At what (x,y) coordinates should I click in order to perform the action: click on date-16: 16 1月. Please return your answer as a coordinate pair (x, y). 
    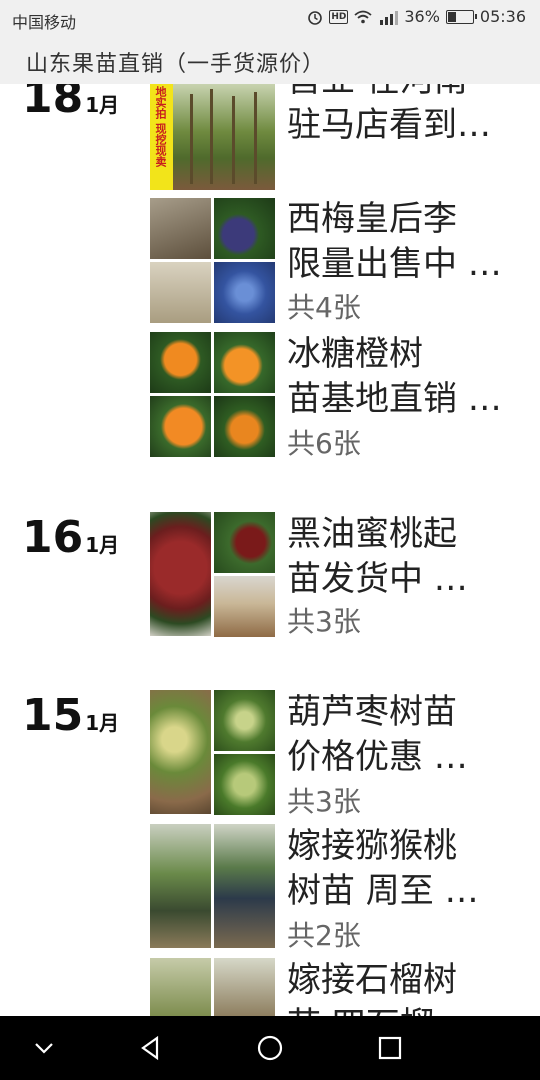
    Looking at the image, I should click on (70, 537).